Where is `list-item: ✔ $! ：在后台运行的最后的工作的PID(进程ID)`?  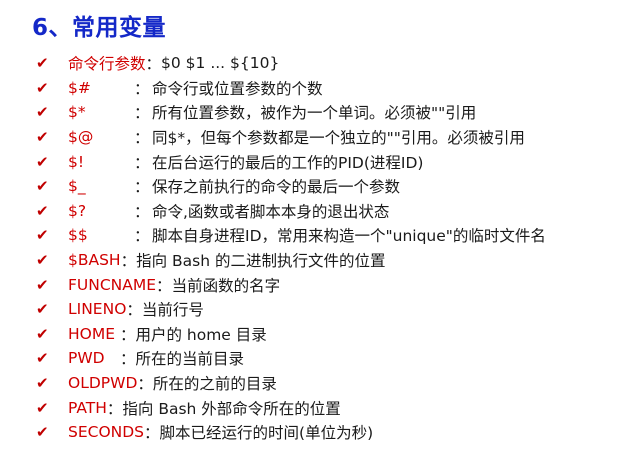
list-item: ✔ $! ：在后台运行的最后的工作的PID(进程ID) is located at coordinates (291, 161).